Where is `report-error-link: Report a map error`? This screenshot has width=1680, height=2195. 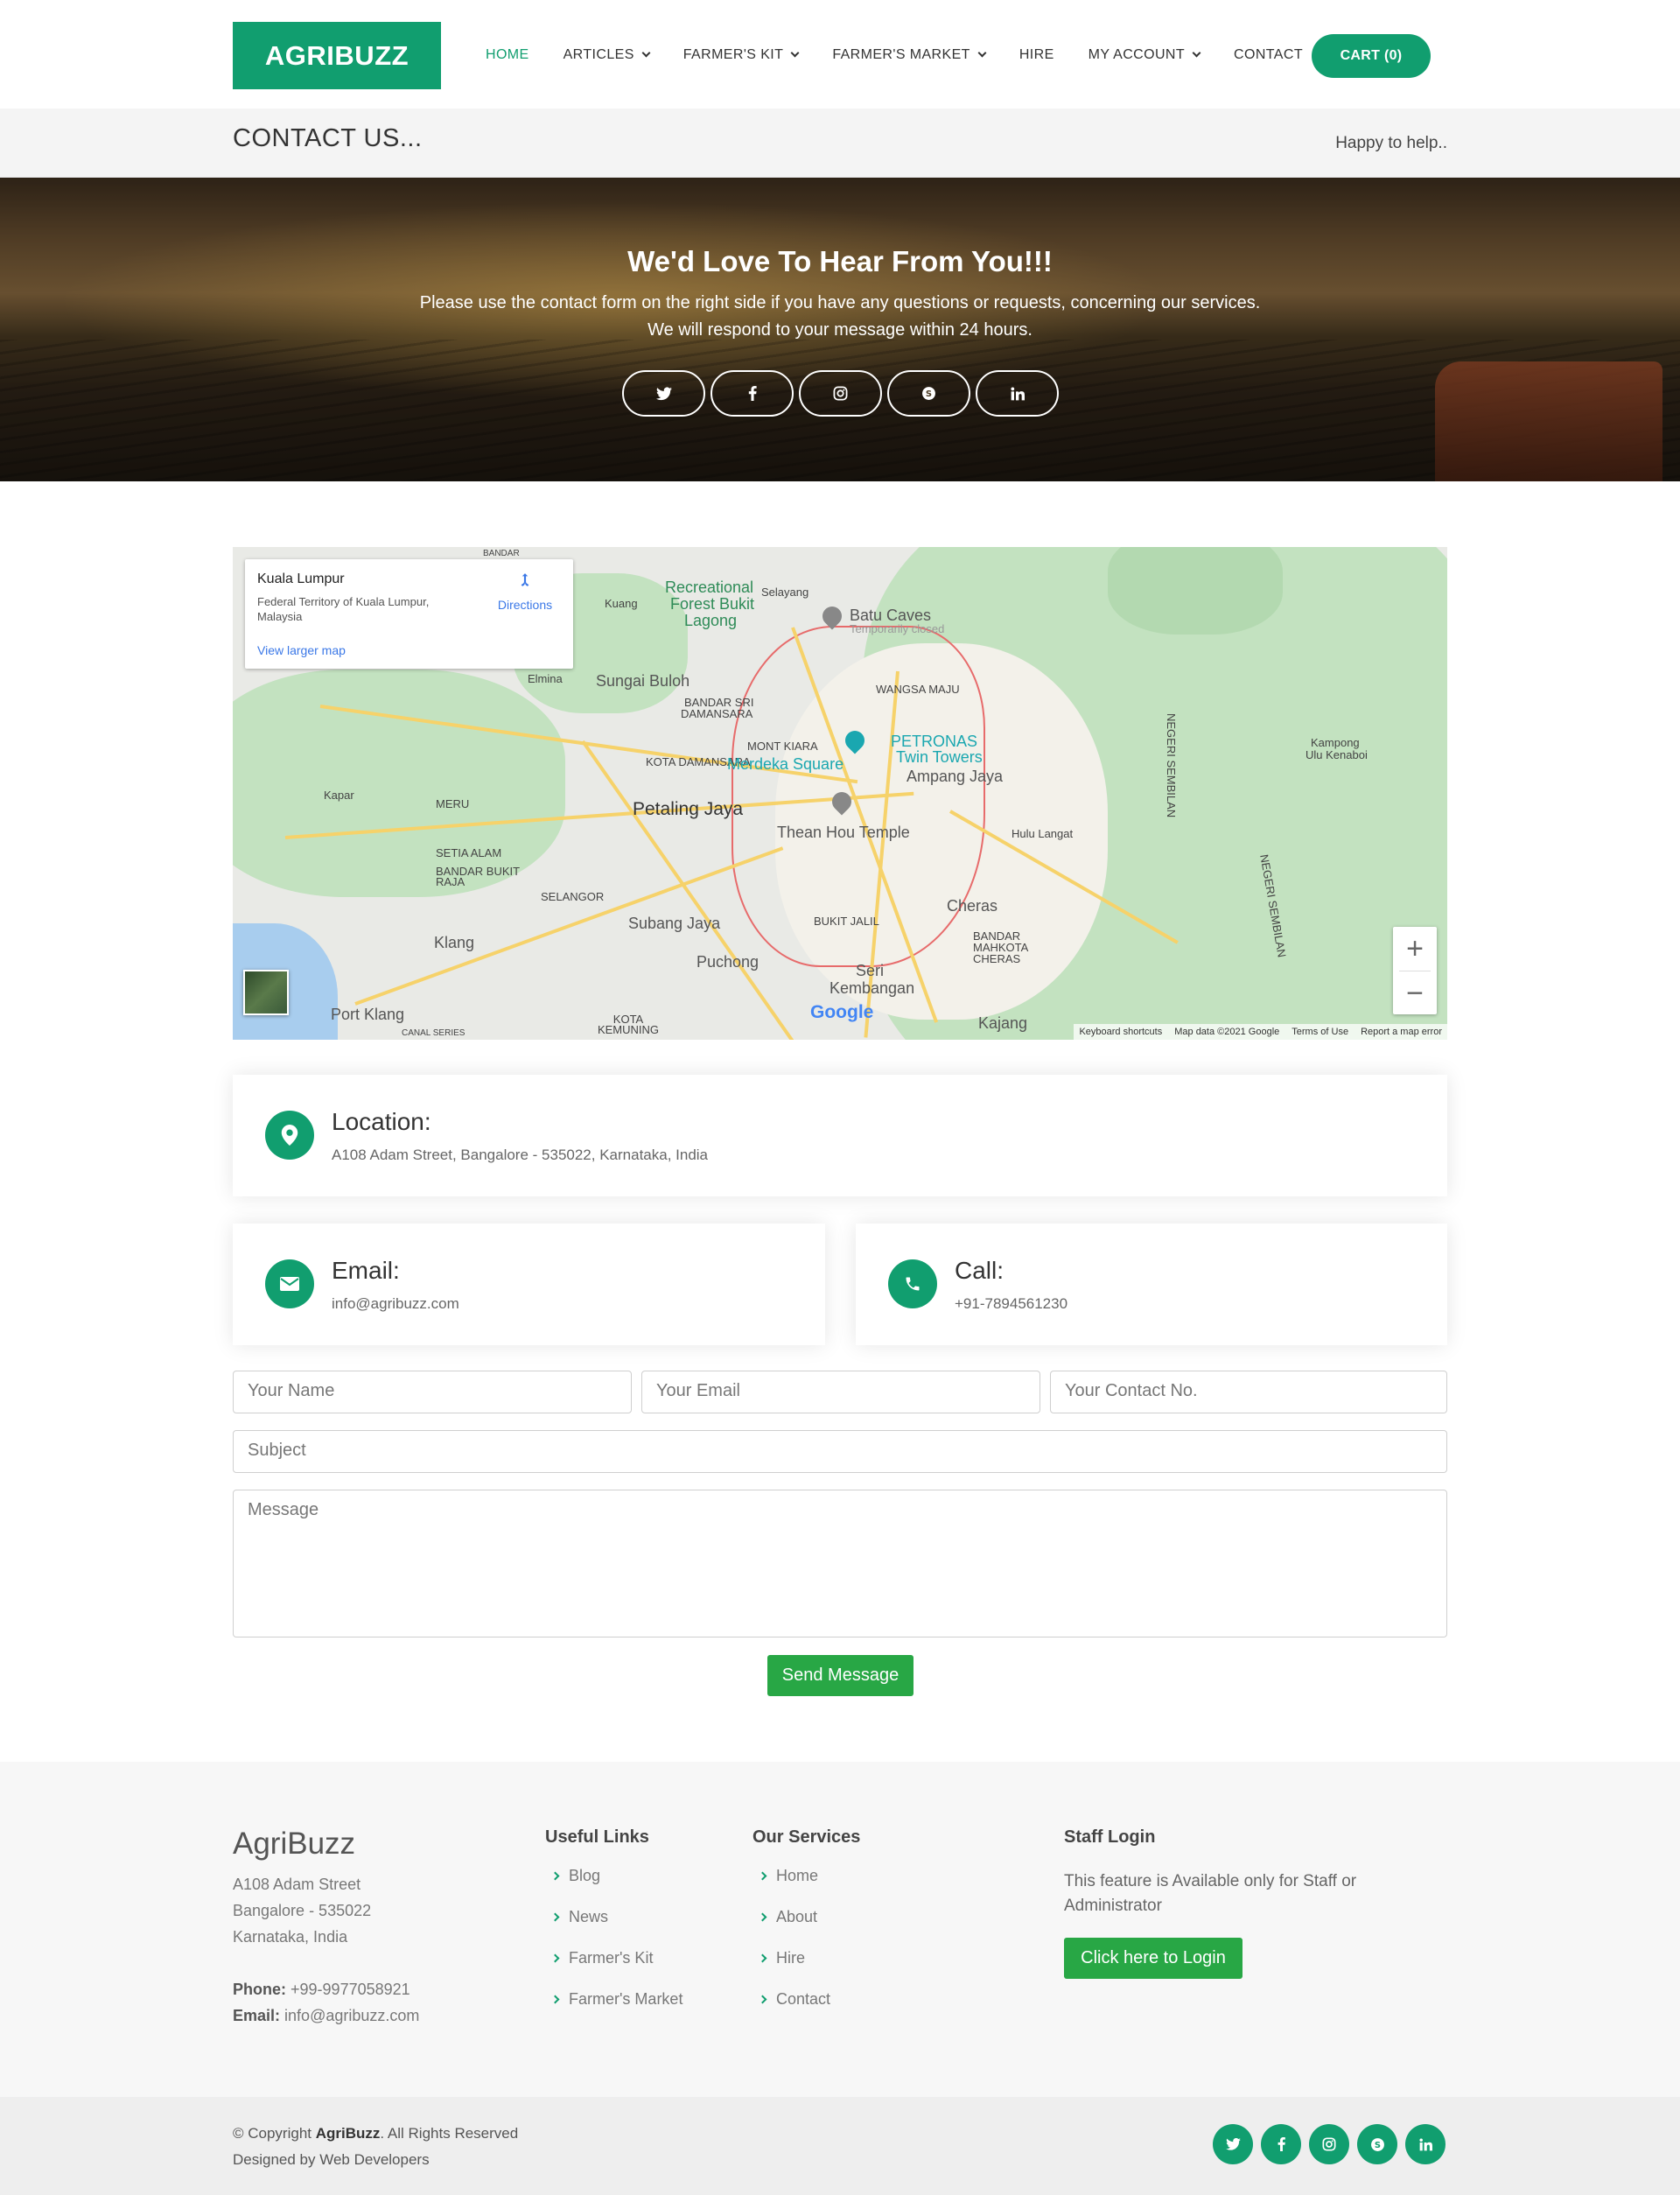
report-error-link: Report a map error is located at coordinates (1401, 1032).